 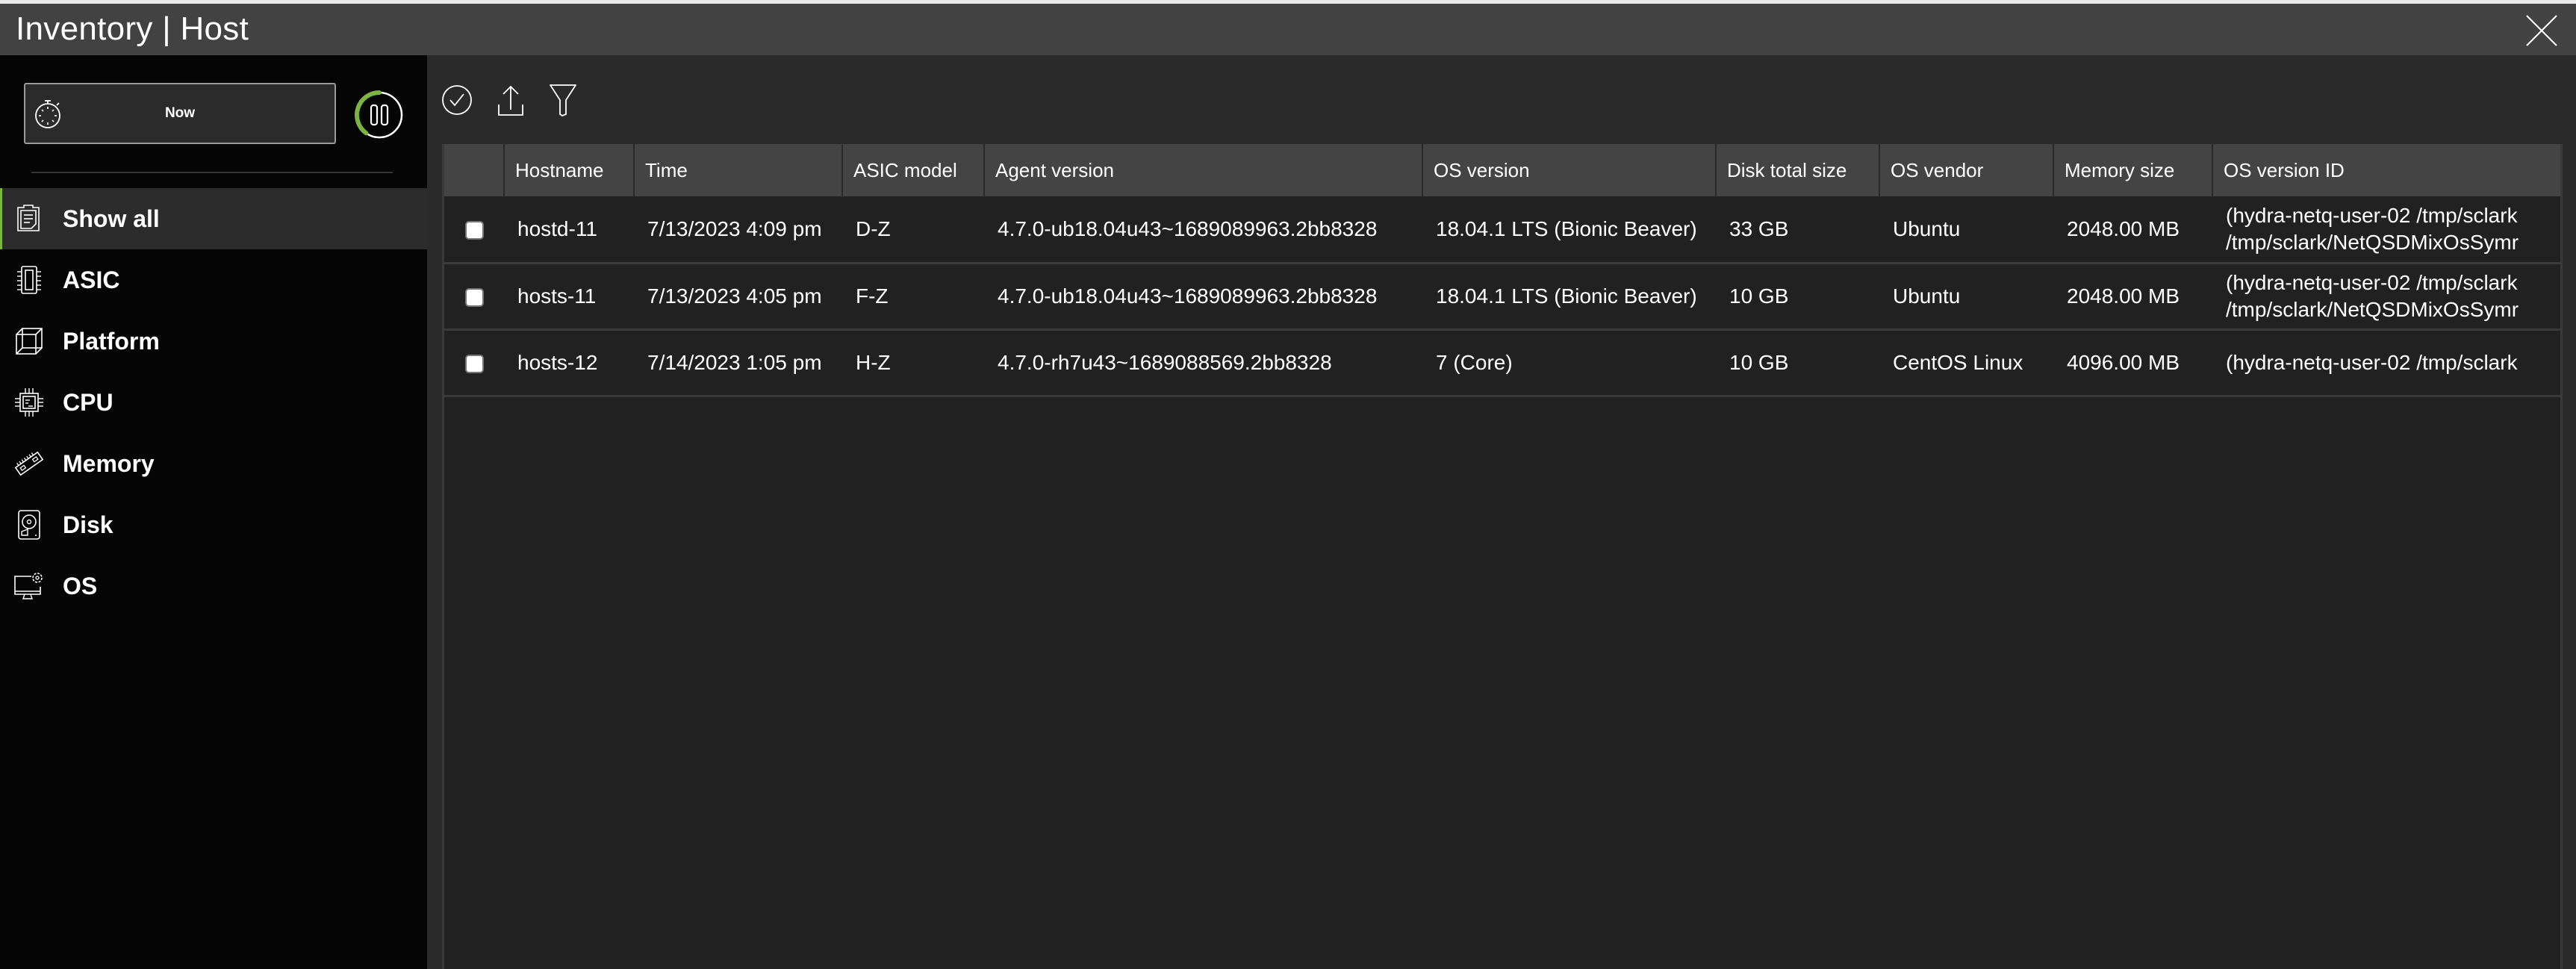 I want to click on memory-stick-icon, so click(x=29, y=464).